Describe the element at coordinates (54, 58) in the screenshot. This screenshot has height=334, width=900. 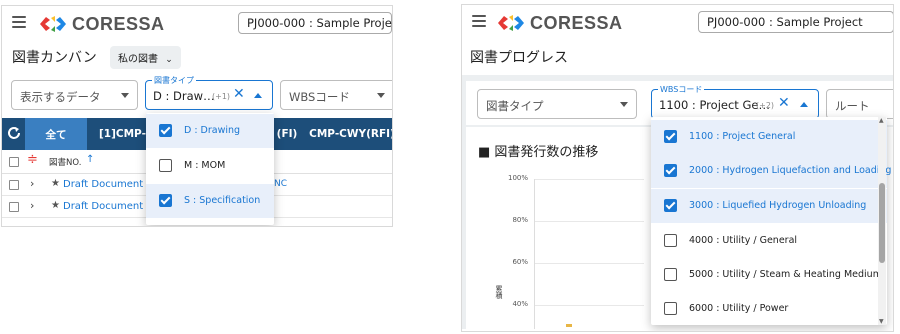
I see `page-title: 図書カンバン` at that location.